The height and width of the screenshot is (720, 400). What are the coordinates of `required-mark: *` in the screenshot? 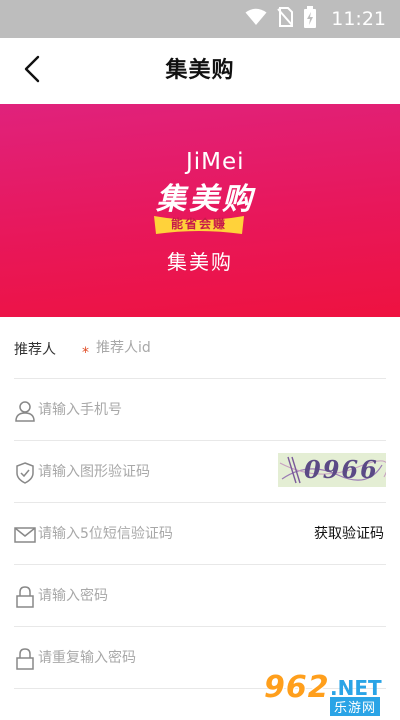 It's located at (85, 353).